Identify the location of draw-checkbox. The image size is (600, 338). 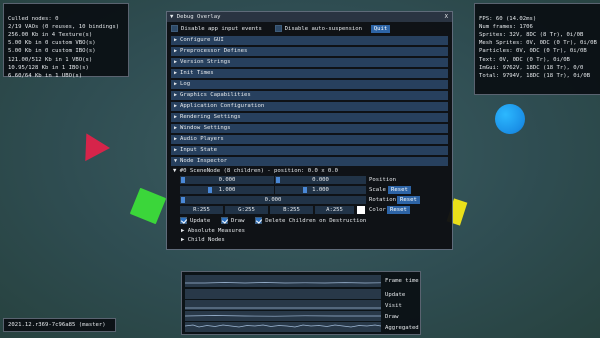
(224, 220).